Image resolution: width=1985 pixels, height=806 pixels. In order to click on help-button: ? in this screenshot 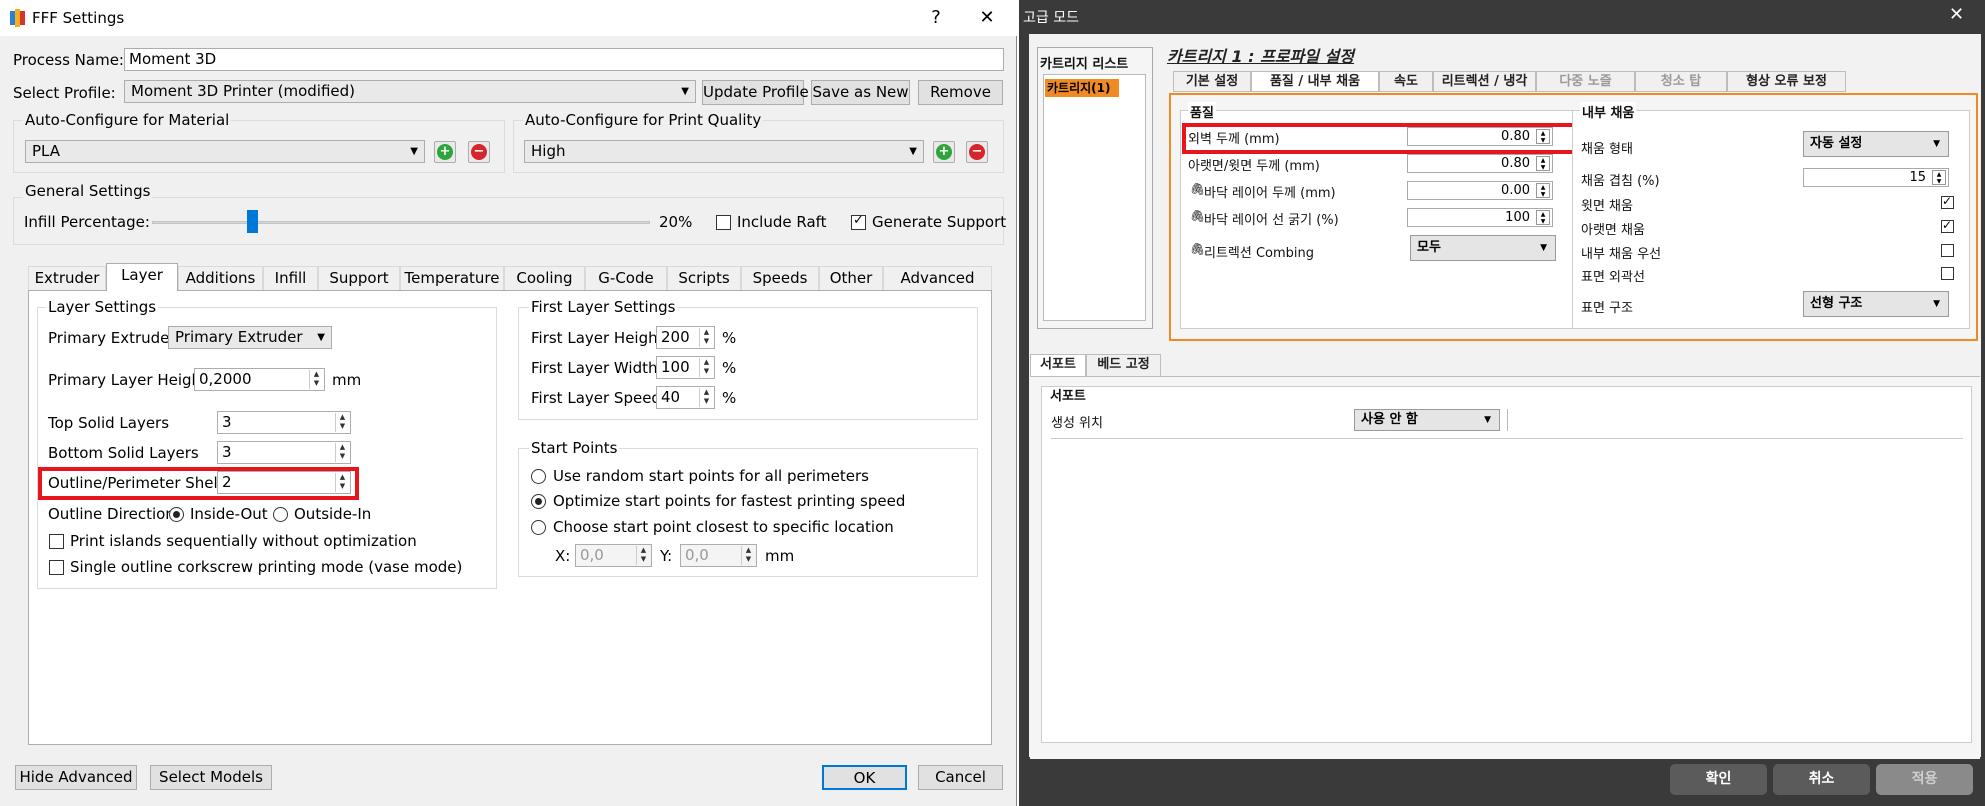, I will do `click(936, 18)`.